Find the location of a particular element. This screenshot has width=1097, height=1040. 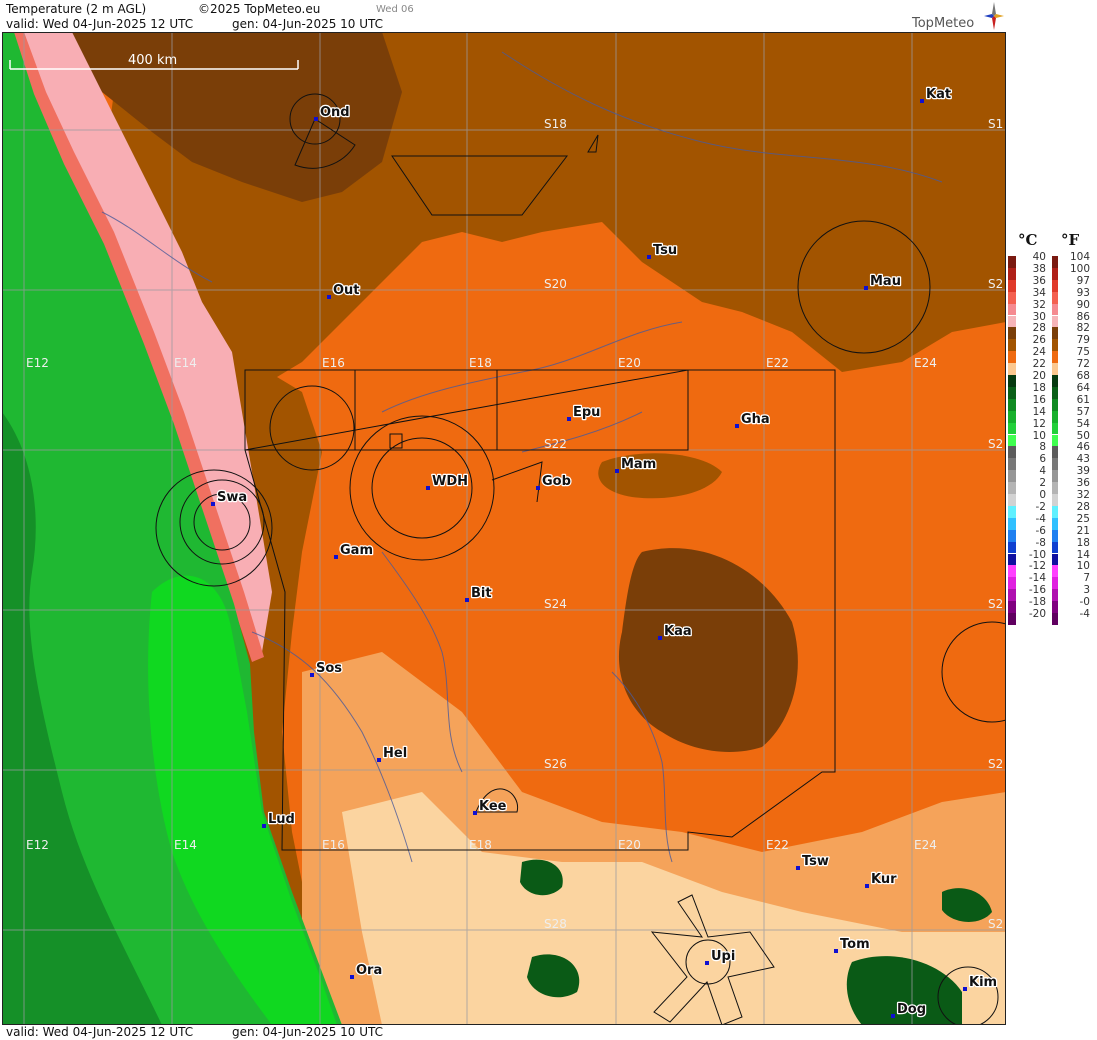

legend-fahrenheit-value: 28 is located at coordinates (1083, 506).